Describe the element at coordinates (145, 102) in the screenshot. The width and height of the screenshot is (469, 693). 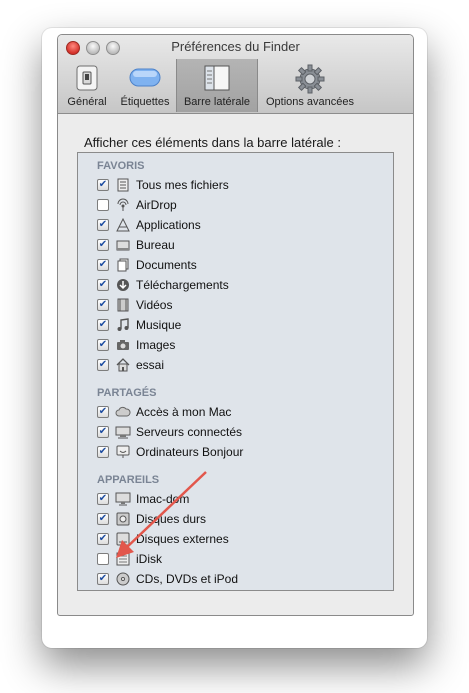
I see `tab-labels-label: Étiquettes` at that location.